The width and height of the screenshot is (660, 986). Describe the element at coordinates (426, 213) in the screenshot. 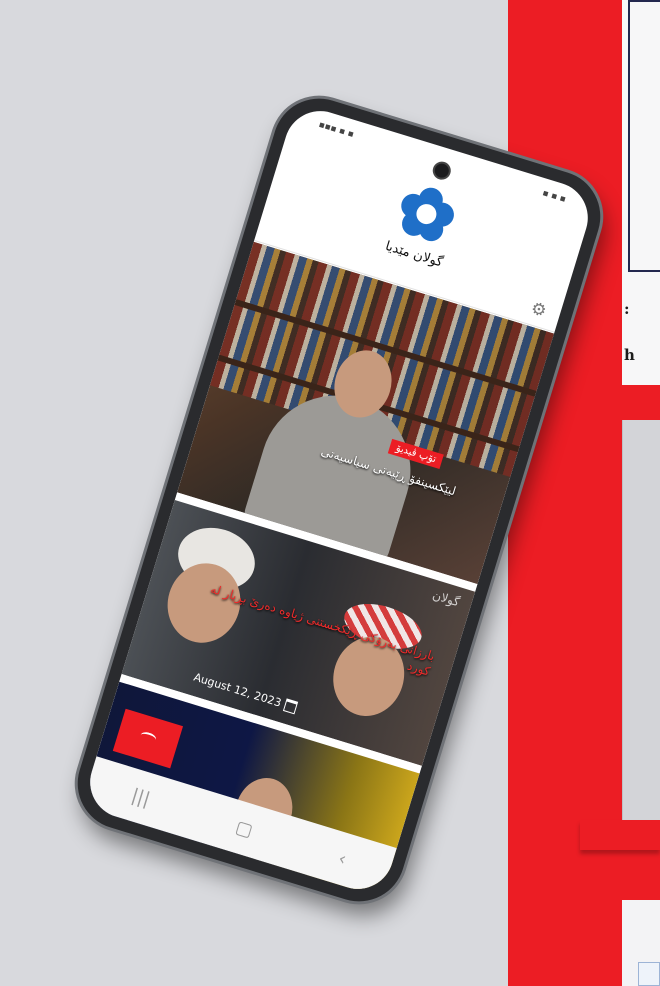

I see `golan-media-logo-icon` at that location.